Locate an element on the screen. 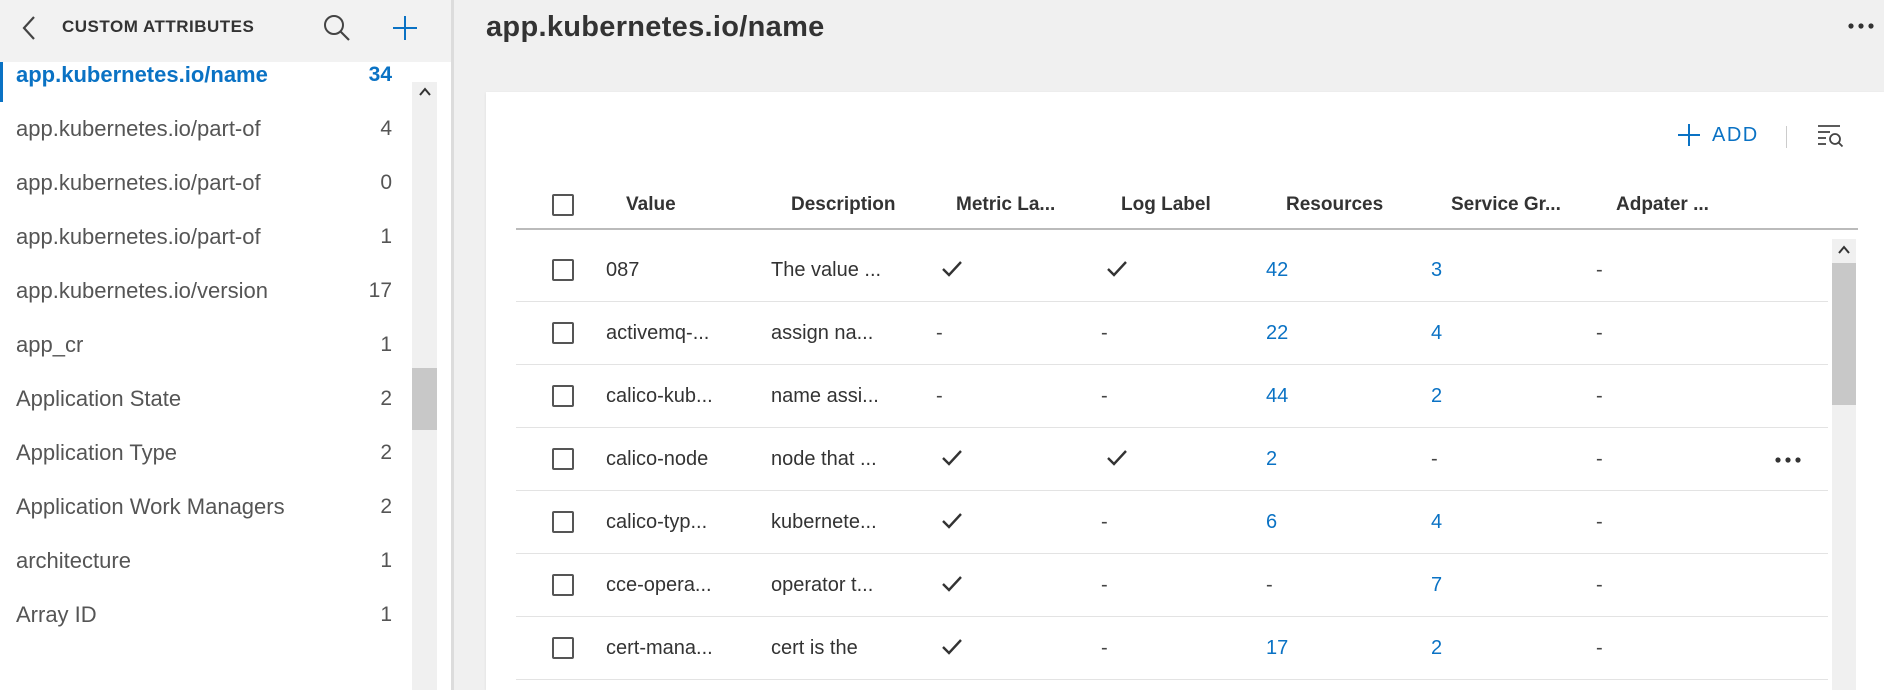  cell-resources: 6 is located at coordinates (1271, 522).